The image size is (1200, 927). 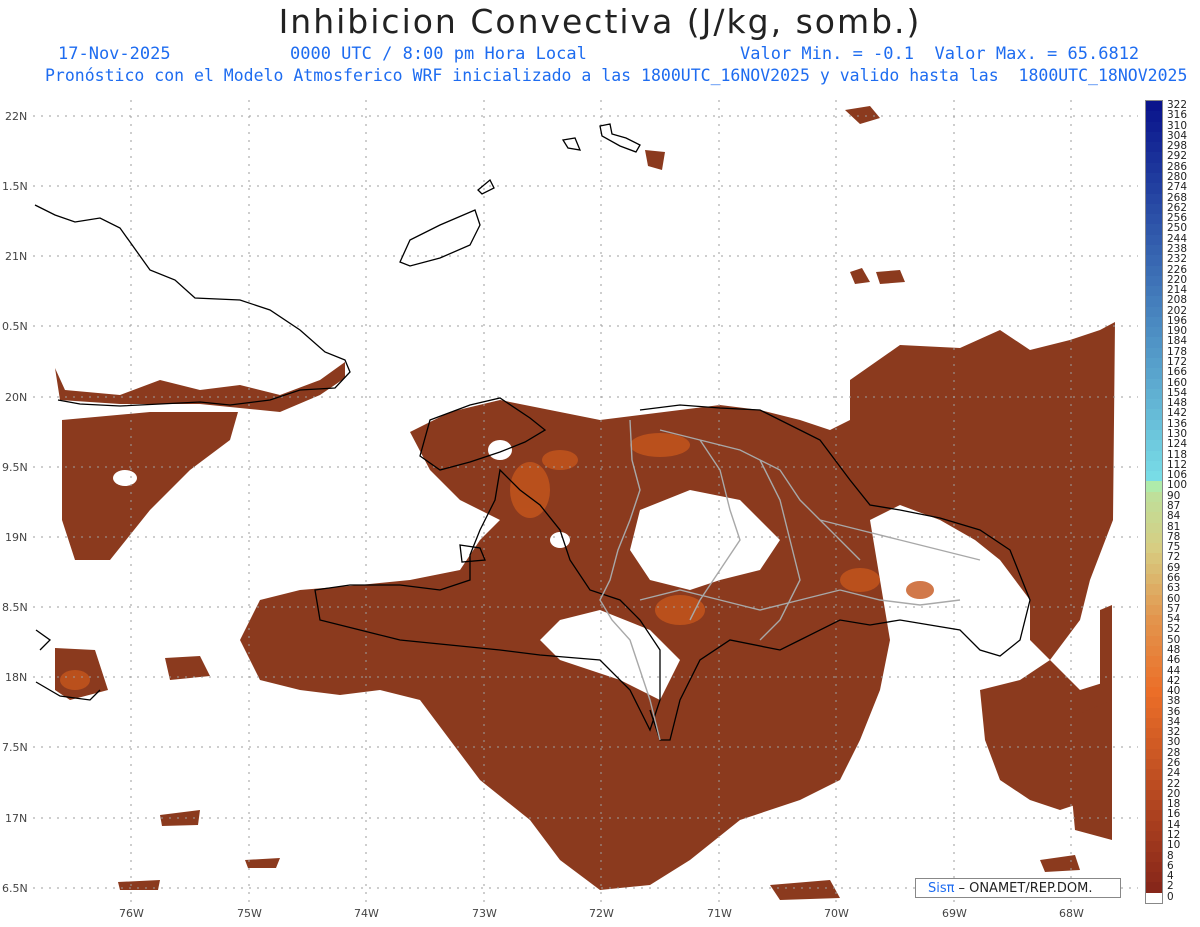 I want to click on colorbar-tick-label: 100, so click(x=1177, y=485).